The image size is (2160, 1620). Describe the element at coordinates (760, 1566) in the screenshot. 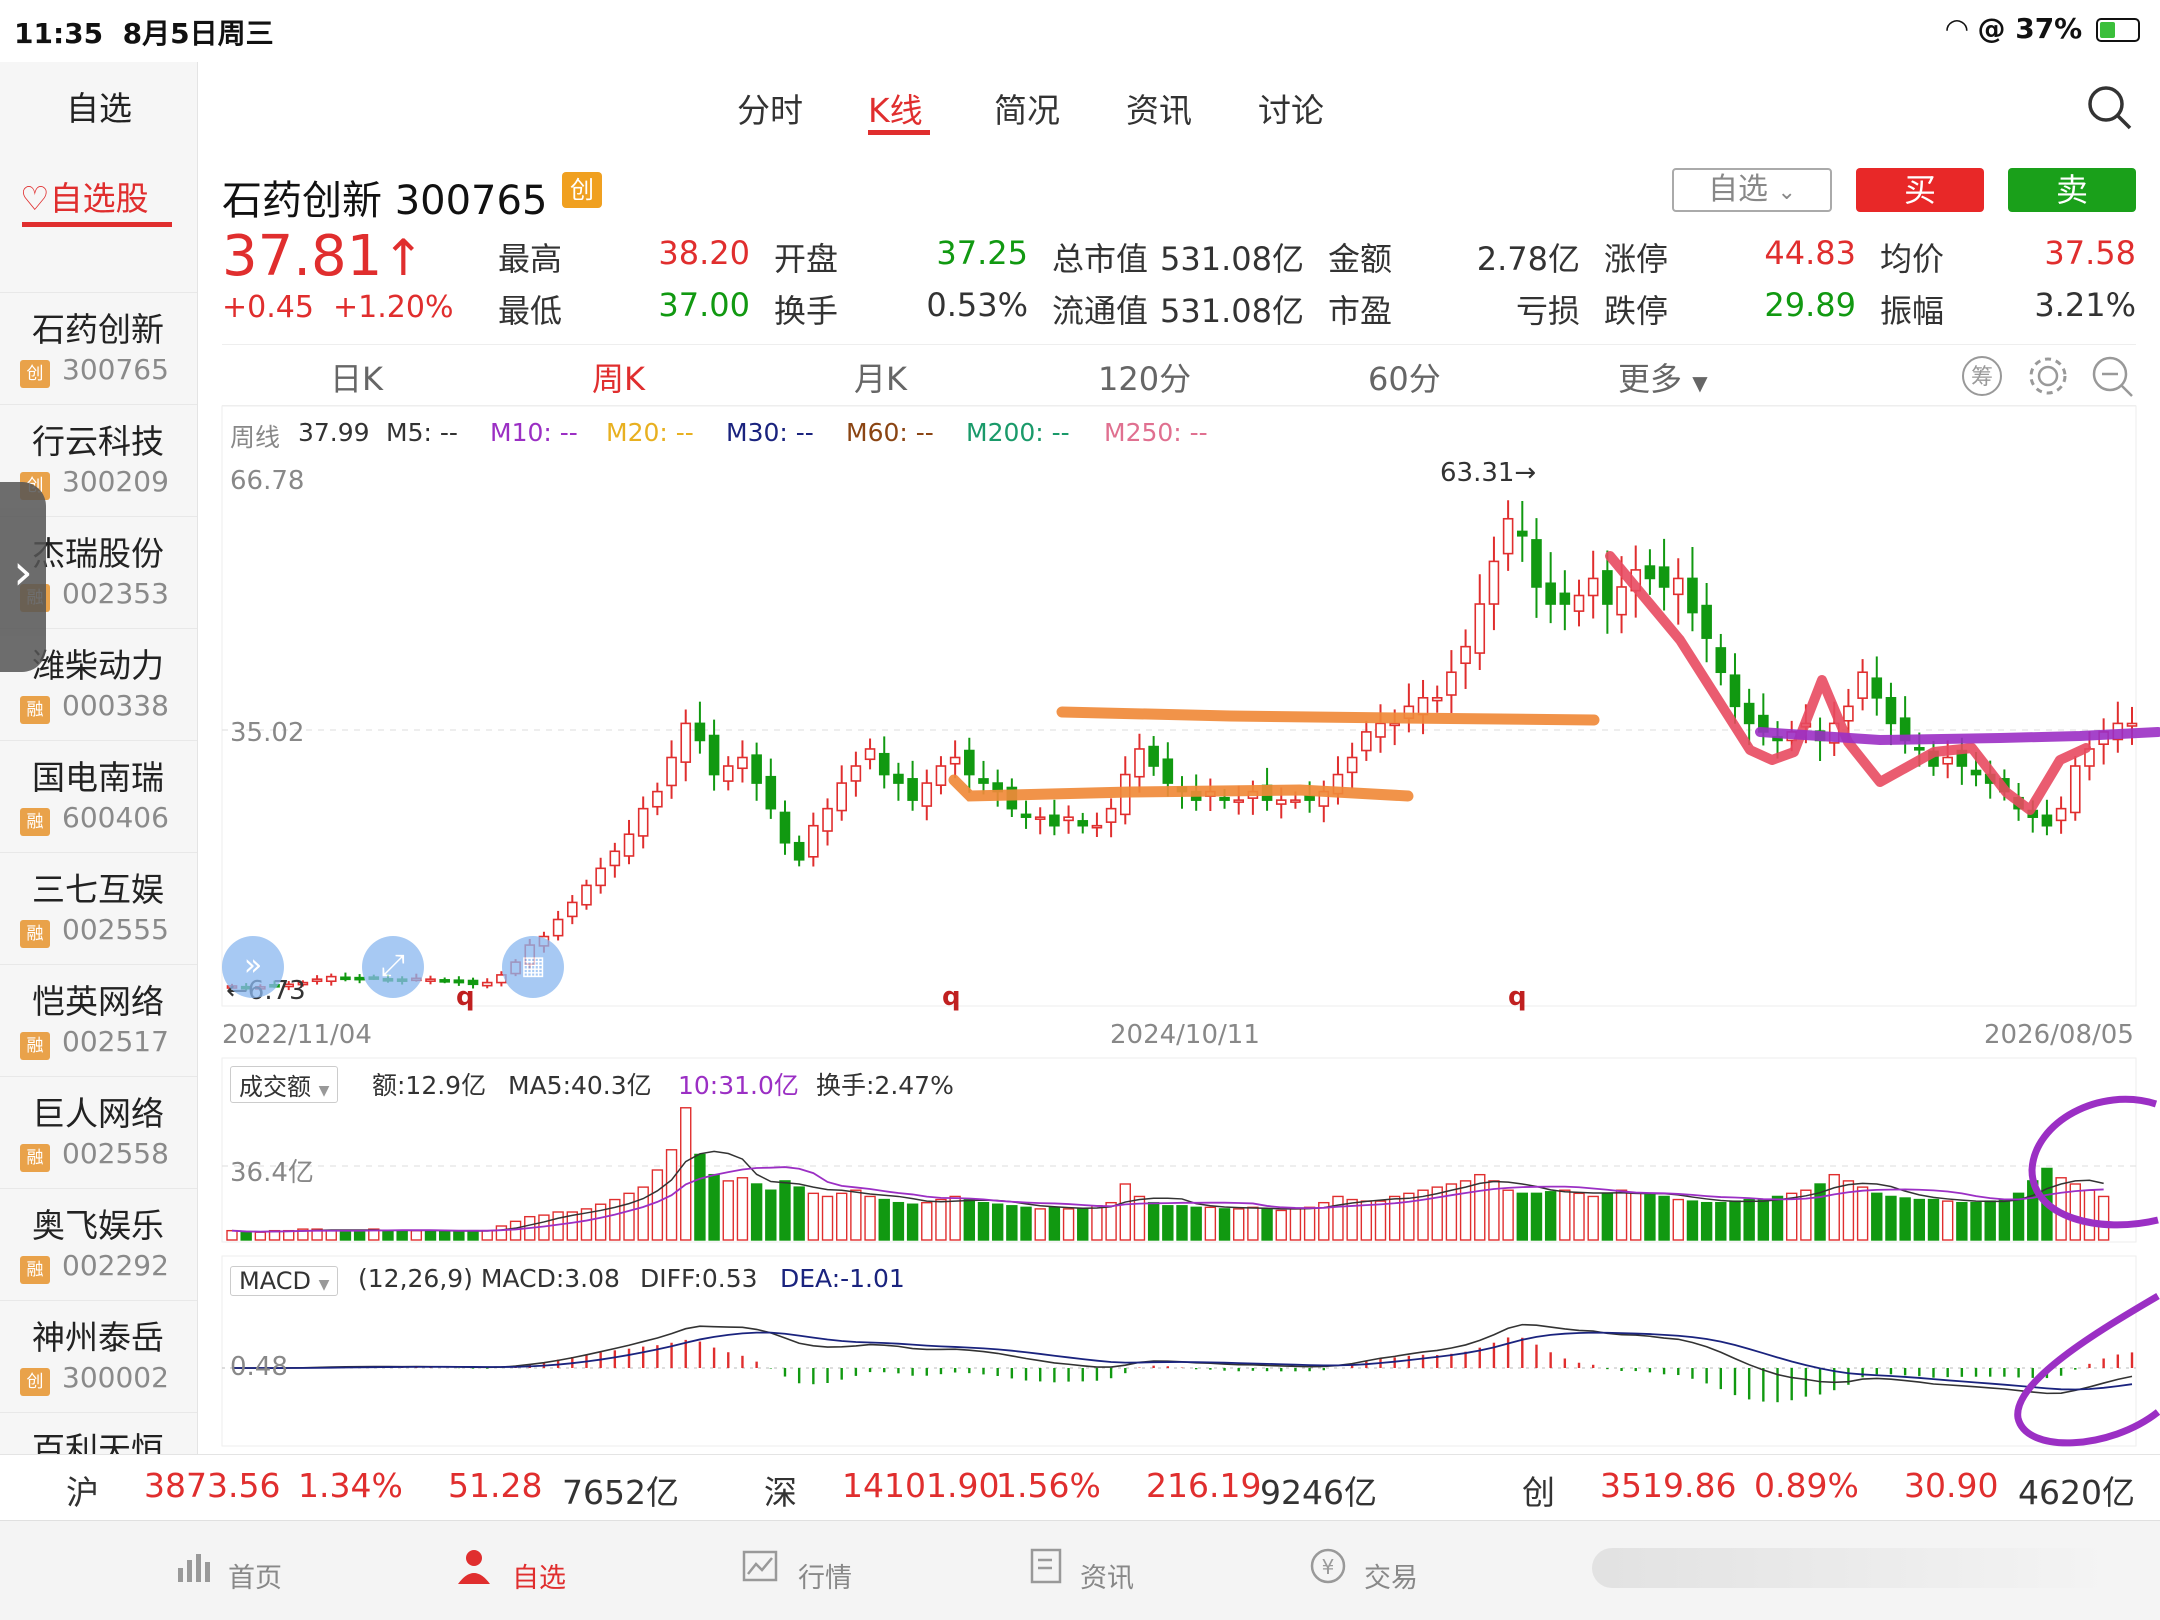

I see `market-icon` at that location.